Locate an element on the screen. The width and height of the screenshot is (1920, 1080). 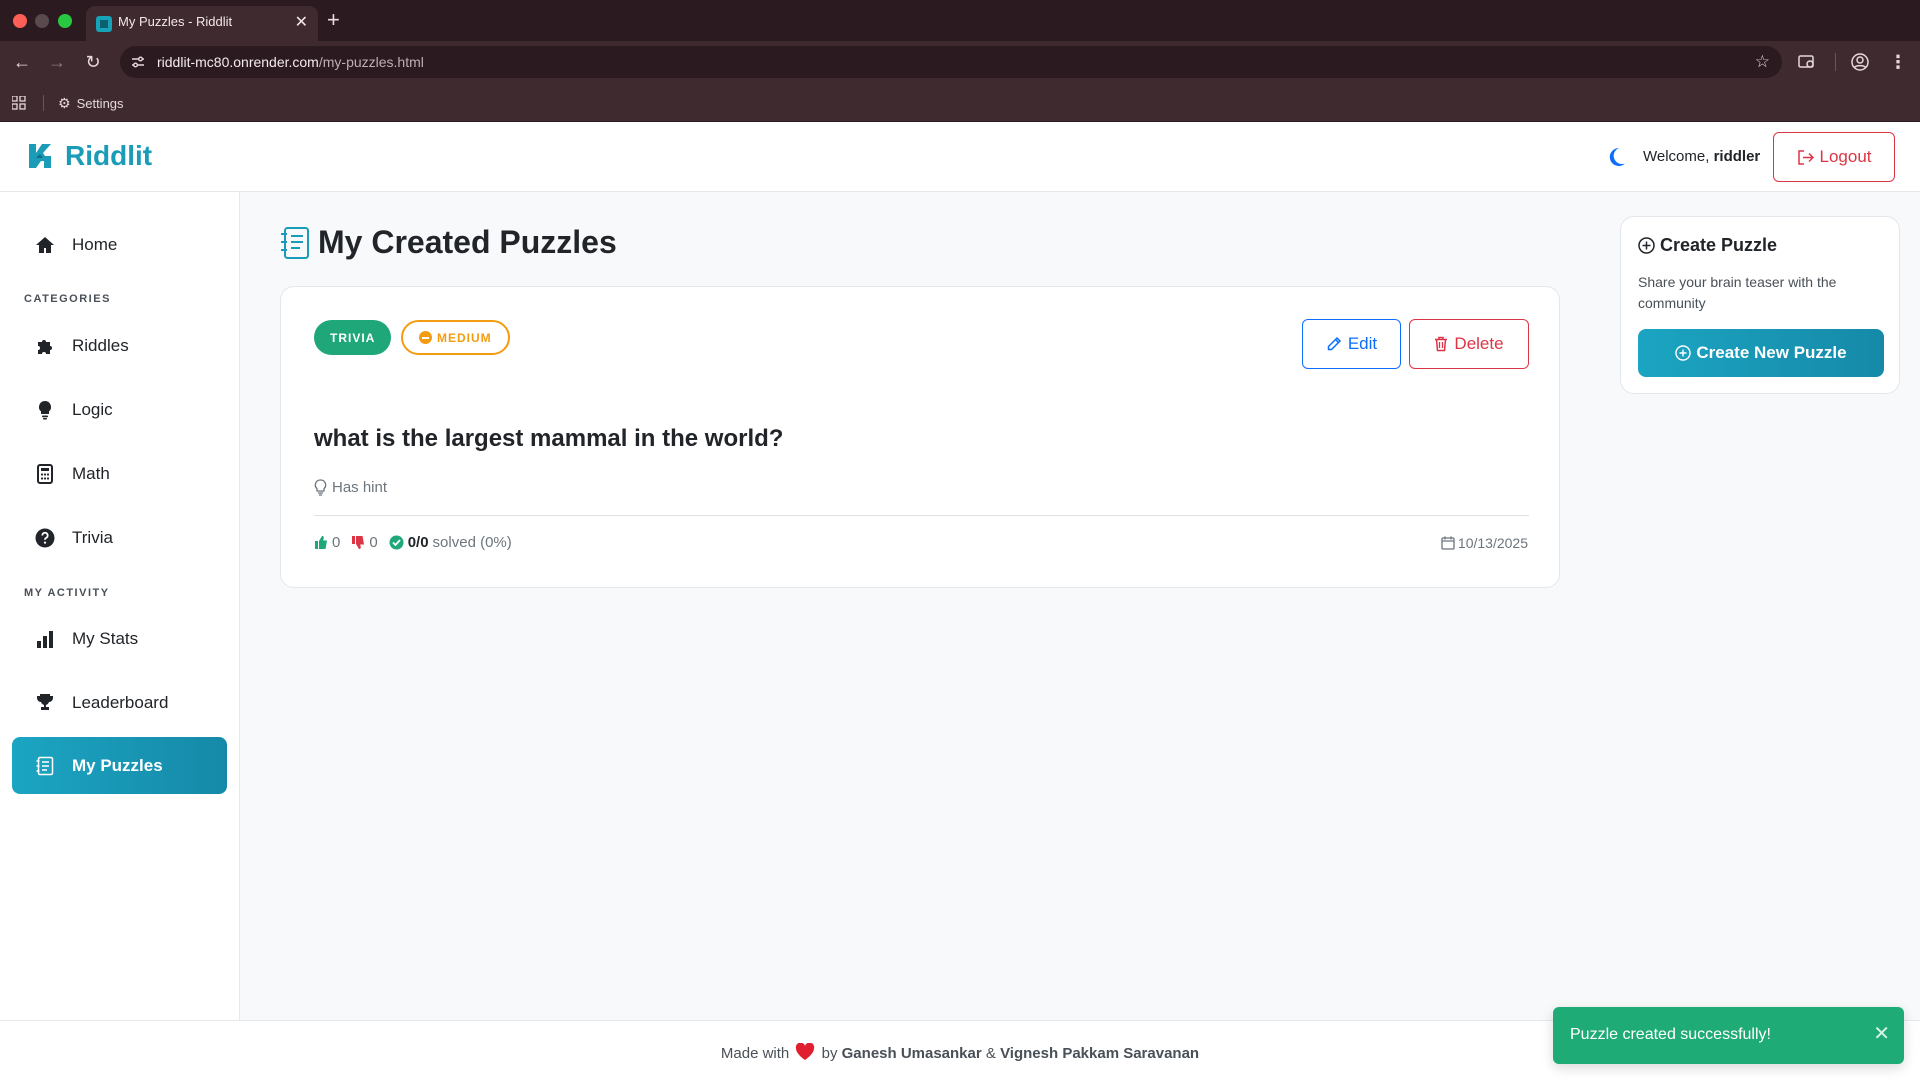
difficulty-badge: MEDIUM is located at coordinates (455, 337).